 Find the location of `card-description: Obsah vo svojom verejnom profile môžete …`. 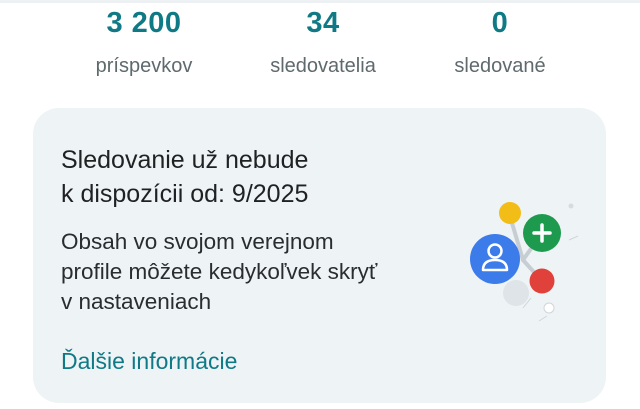

card-description: Obsah vo svojom verejnom profile môžete … is located at coordinates (261, 272).